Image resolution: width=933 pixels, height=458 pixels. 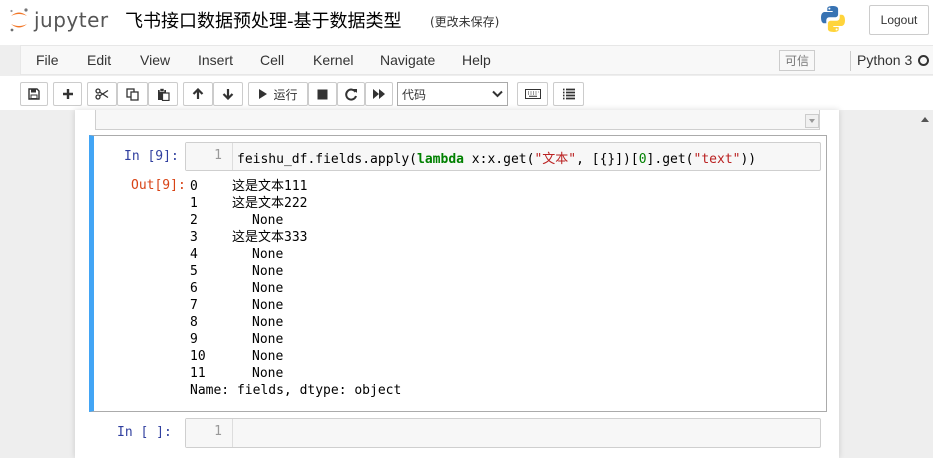 What do you see at coordinates (194, 271) in the screenshot?
I see `output-index: 5` at bounding box center [194, 271].